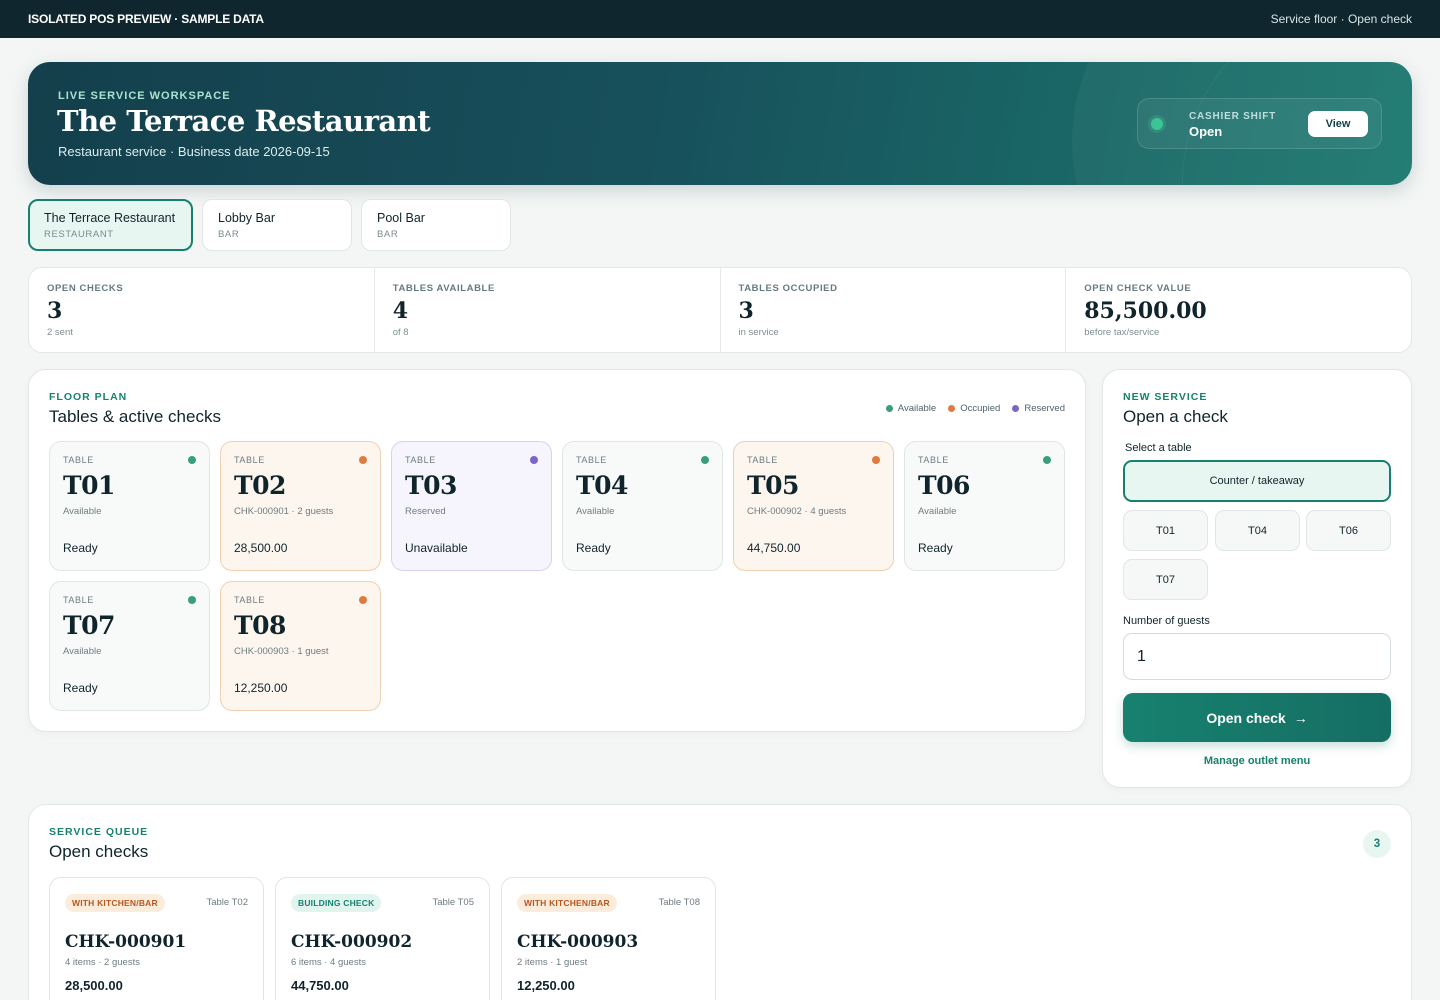 The width and height of the screenshot is (1440, 1000). What do you see at coordinates (401, 218) in the screenshot?
I see `outlet-name: Pool Bar` at bounding box center [401, 218].